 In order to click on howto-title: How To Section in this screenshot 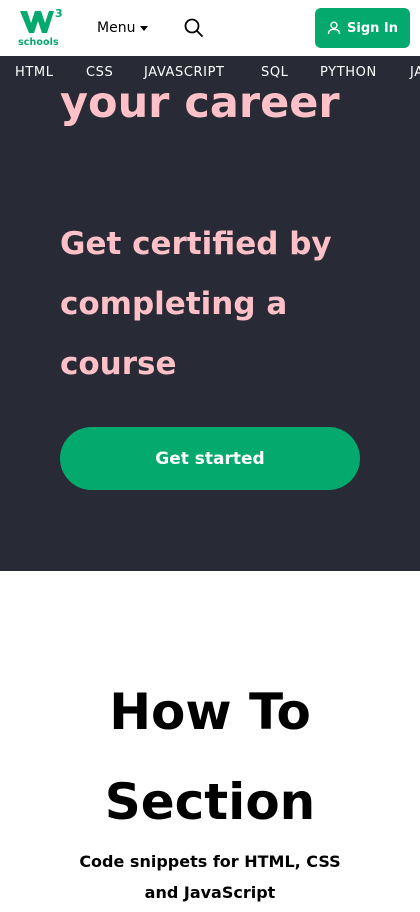, I will do `click(210, 757)`.